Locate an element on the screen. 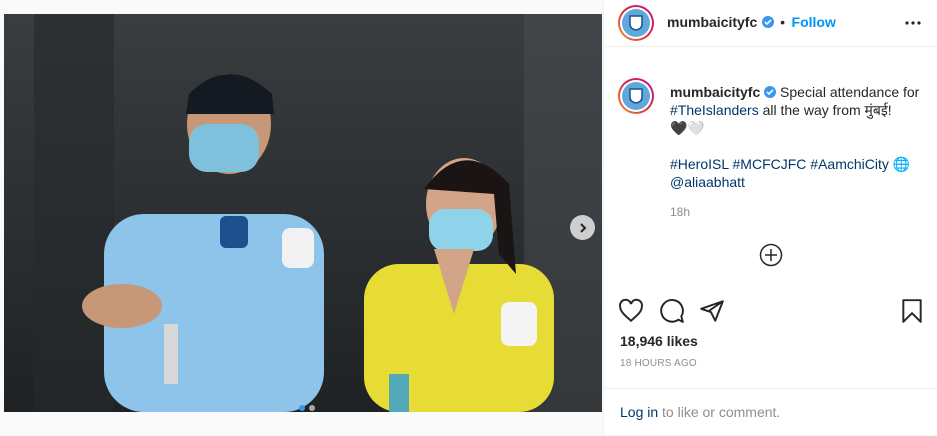 Image resolution: width=937 pixels, height=436 pixels. carousel-indicator is located at coordinates (307, 408).